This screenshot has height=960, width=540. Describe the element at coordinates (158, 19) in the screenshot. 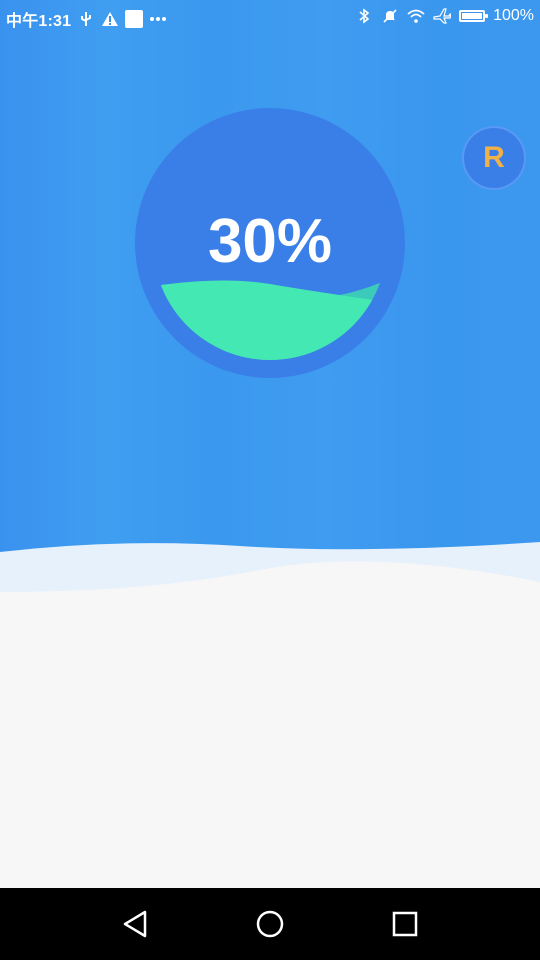

I see `more-icon` at that location.